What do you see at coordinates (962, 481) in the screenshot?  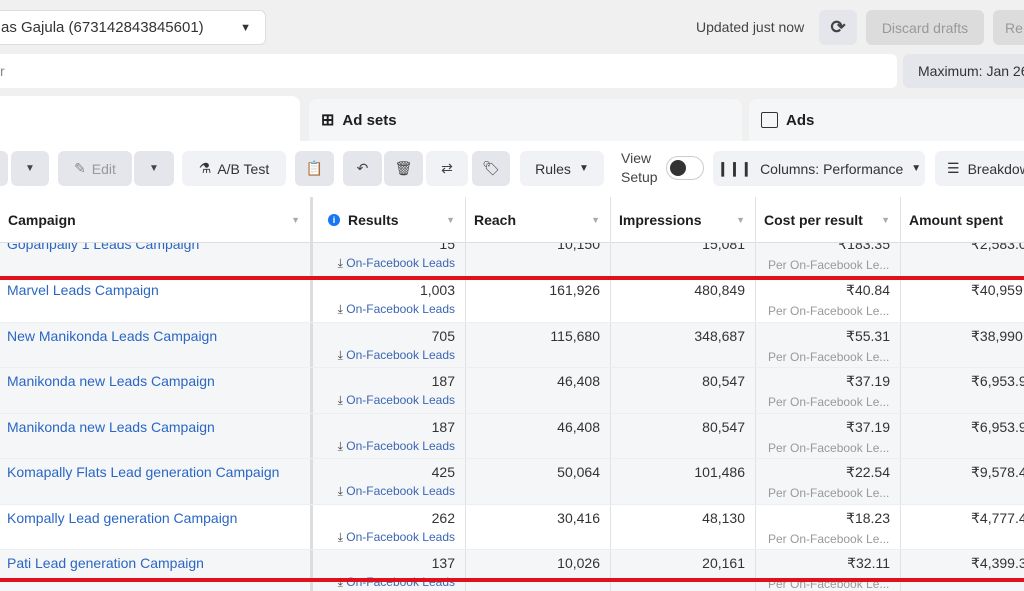 I see `cell-spent: ₹9,578.4` at bounding box center [962, 481].